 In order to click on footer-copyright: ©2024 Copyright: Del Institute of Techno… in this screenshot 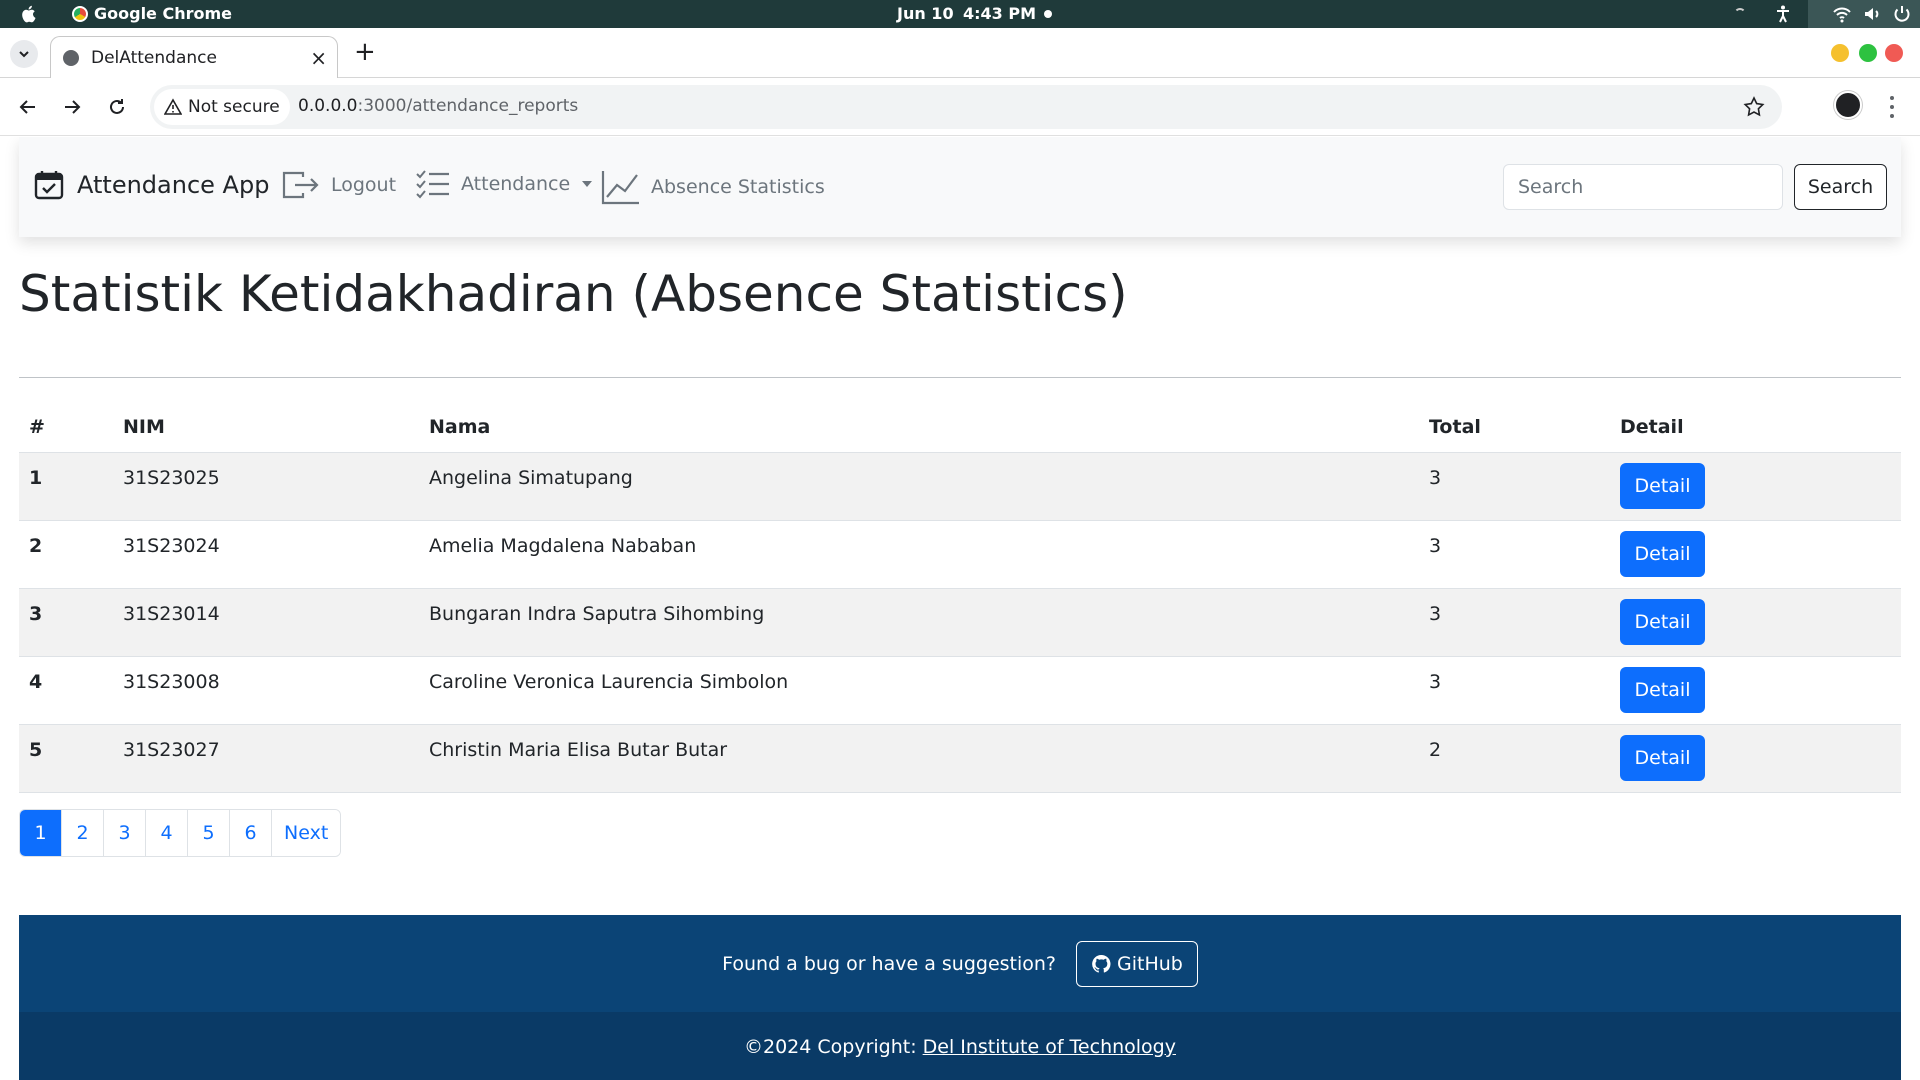, I will do `click(960, 1046)`.